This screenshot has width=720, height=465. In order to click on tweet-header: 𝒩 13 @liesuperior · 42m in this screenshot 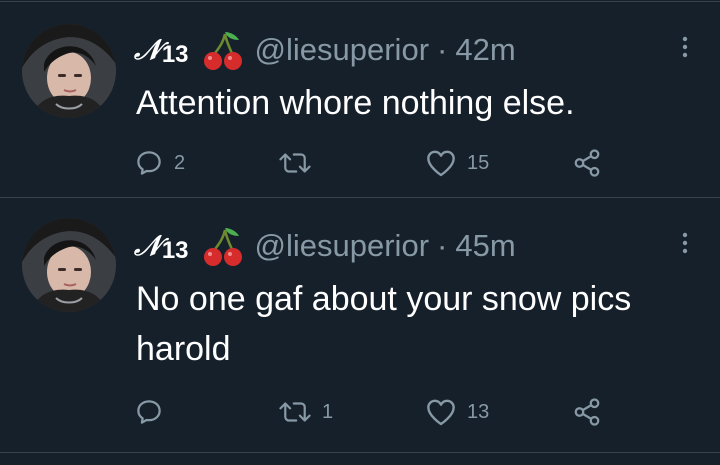, I will do `click(325, 50)`.